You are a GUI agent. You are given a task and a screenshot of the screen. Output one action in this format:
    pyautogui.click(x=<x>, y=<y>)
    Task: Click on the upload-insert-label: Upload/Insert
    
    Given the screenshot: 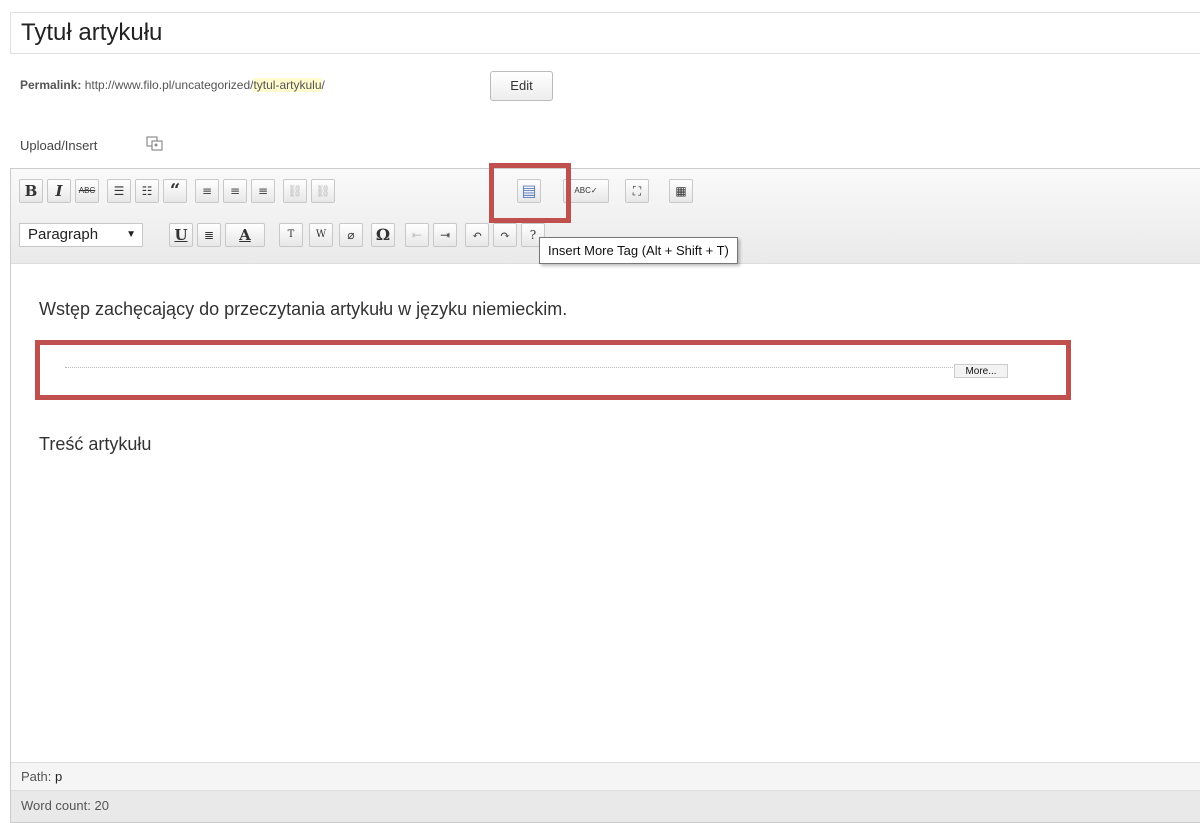 What is the action you would take?
    pyautogui.click(x=59, y=145)
    